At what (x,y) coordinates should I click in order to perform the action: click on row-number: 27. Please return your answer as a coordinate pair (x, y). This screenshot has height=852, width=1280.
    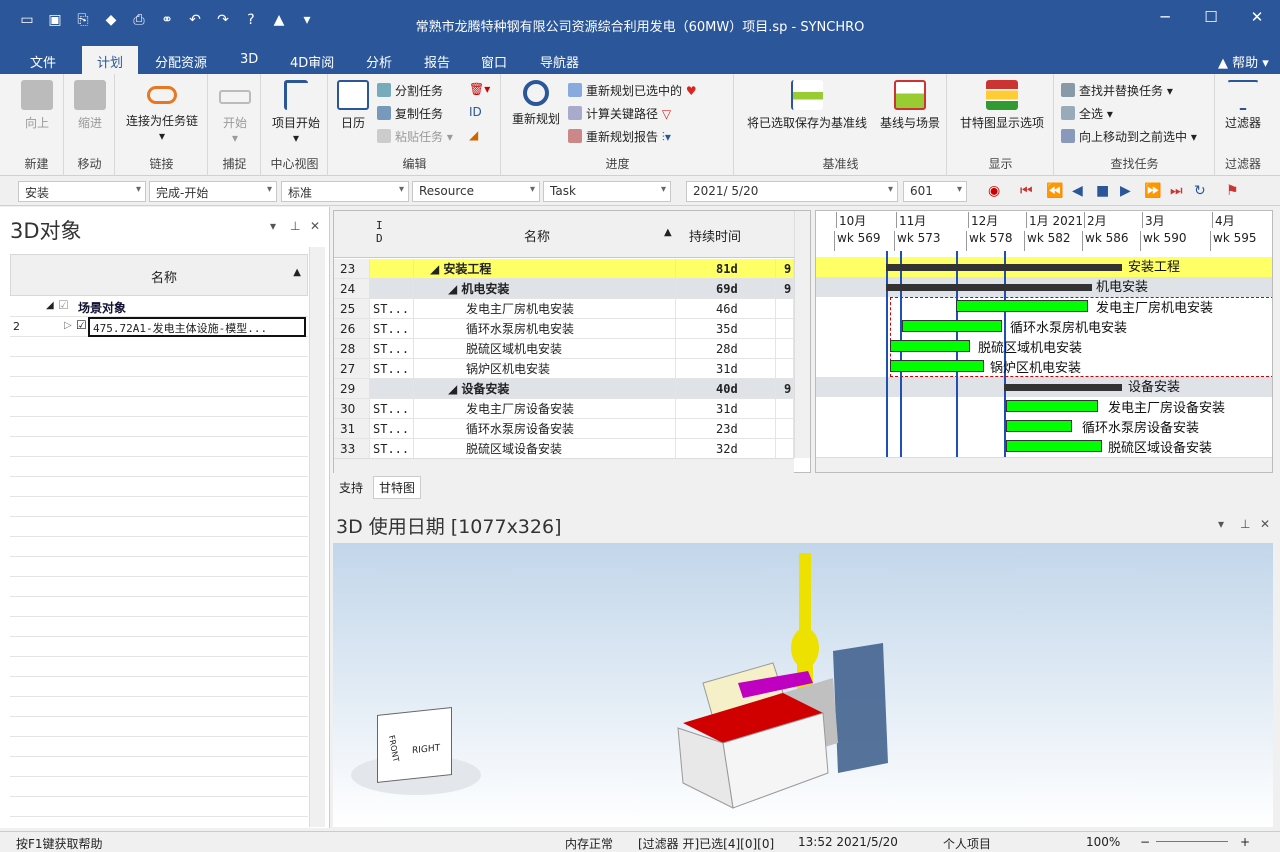
    Looking at the image, I should click on (352, 369).